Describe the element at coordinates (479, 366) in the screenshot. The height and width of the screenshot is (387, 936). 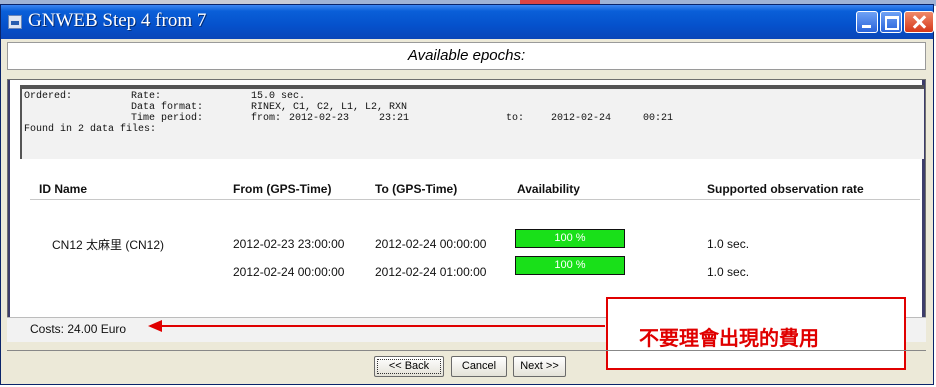
I see `cancel-button: Cancel` at that location.